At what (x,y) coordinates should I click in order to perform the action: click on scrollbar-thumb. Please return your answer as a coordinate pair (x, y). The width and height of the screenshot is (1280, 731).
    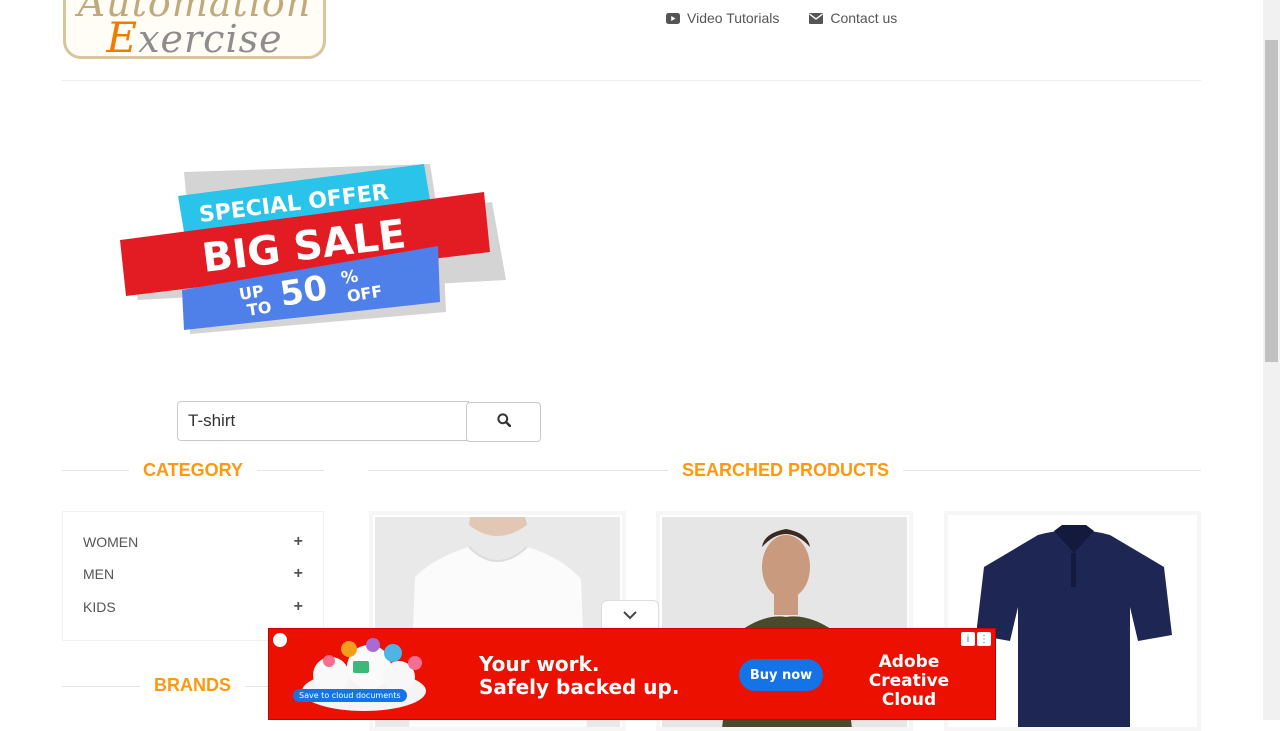
    Looking at the image, I should click on (1271, 201).